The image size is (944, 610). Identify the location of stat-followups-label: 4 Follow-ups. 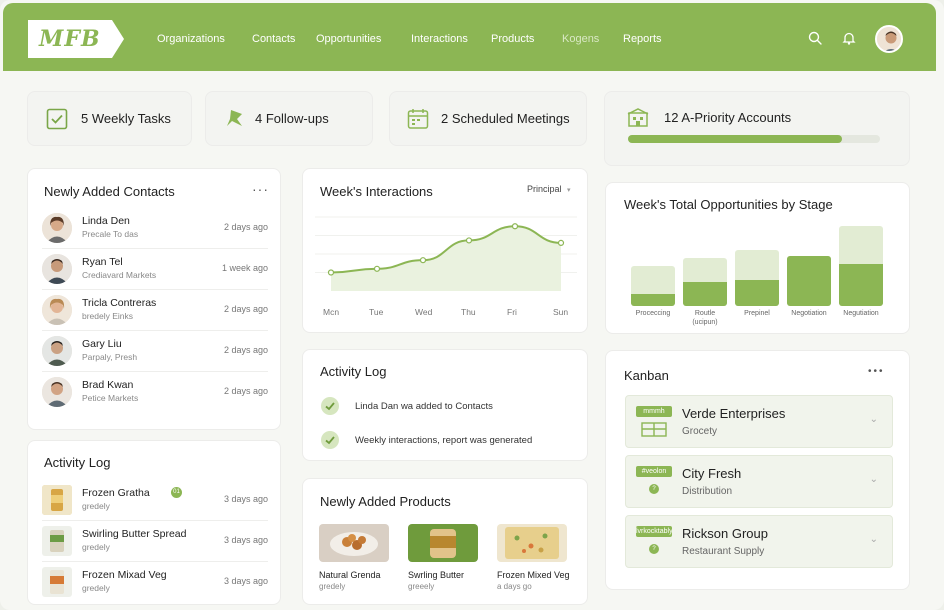
(292, 118).